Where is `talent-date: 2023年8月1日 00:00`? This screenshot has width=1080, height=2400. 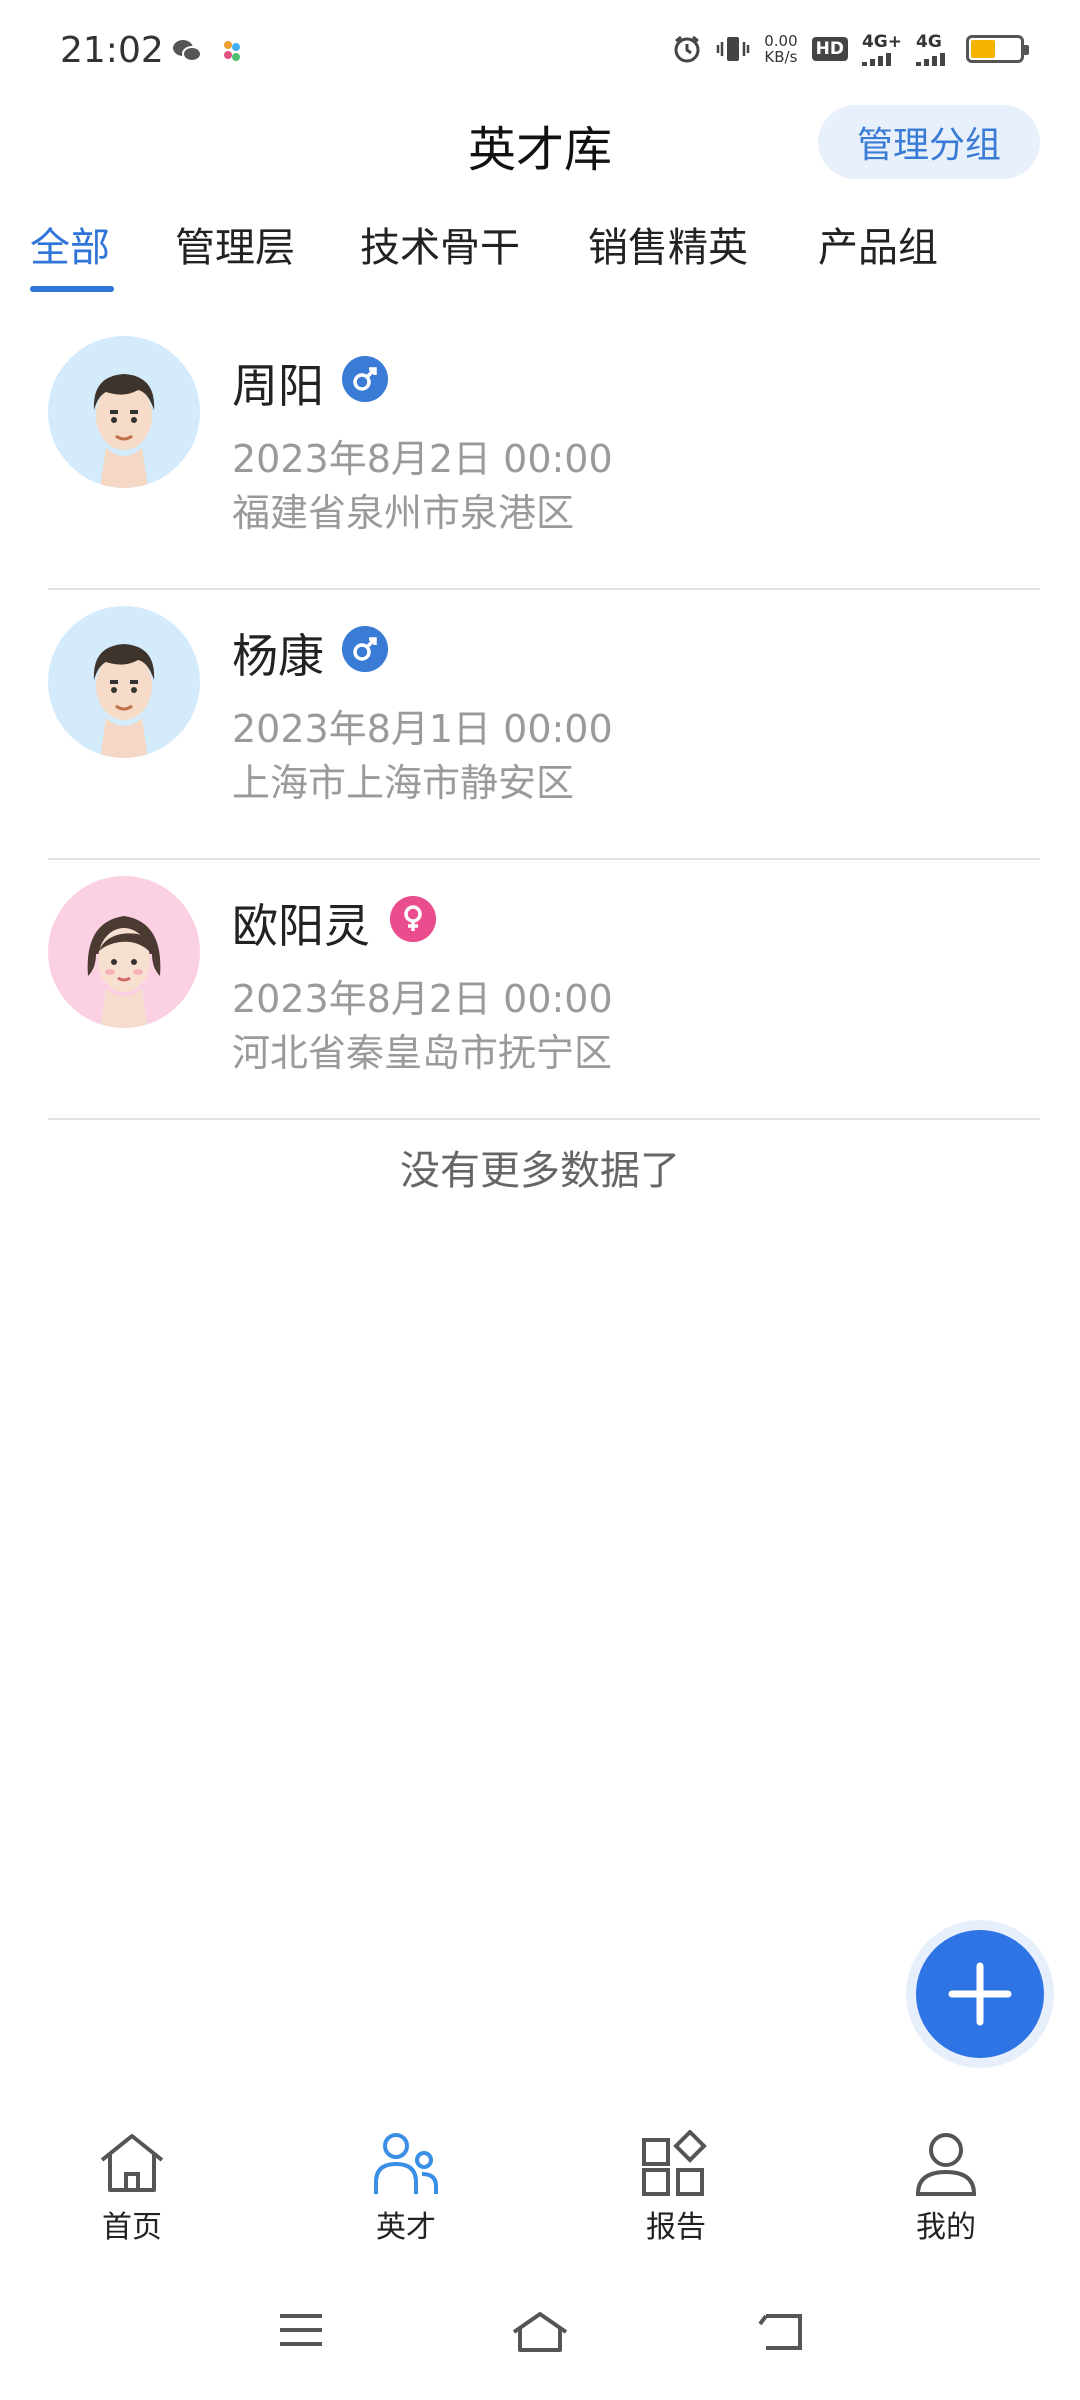 talent-date: 2023年8月1日 00:00 is located at coordinates (422, 729).